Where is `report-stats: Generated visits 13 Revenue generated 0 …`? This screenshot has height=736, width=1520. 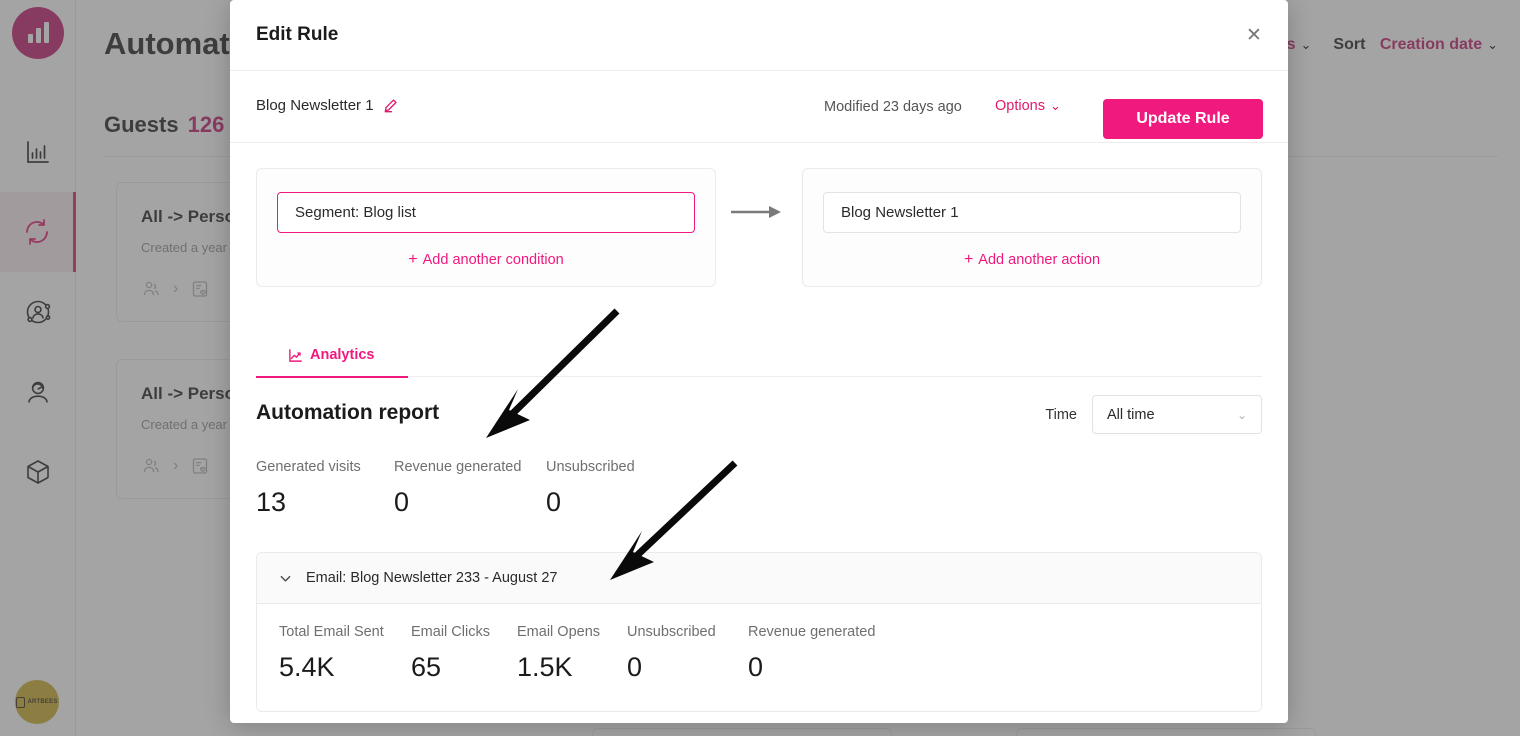 report-stats: Generated visits 13 Revenue generated 0 … is located at coordinates (759, 488).